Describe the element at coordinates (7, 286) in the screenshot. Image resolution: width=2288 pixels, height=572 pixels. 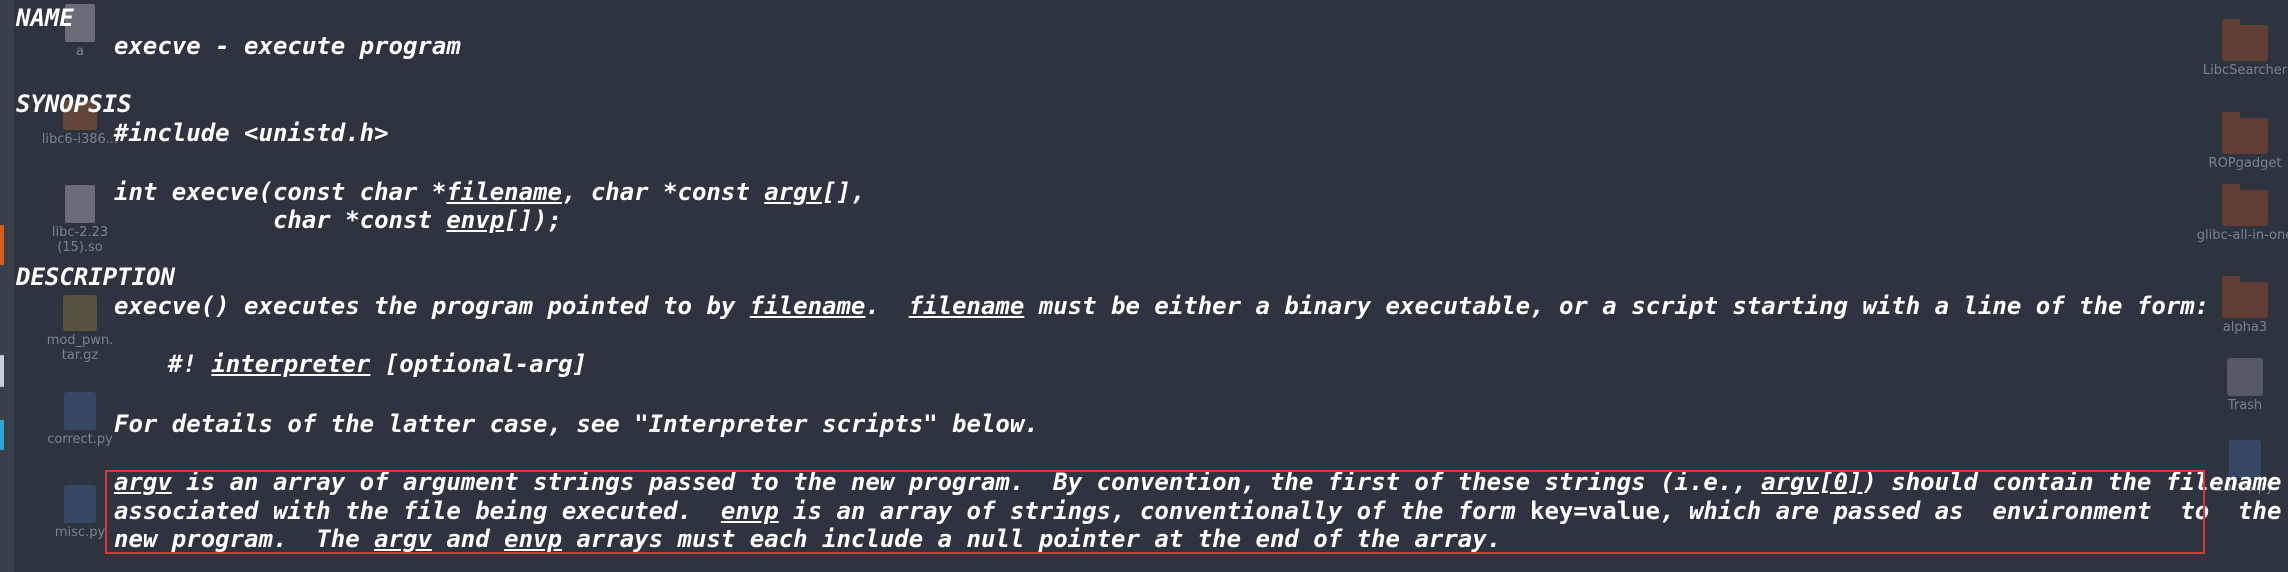
I see `dock` at that location.